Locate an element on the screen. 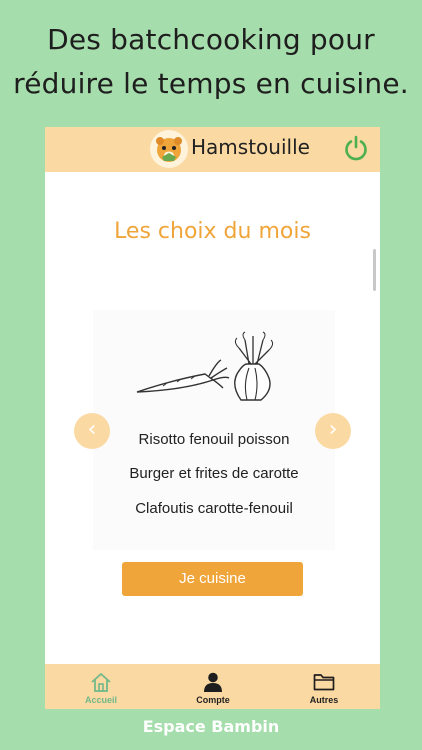 This screenshot has height=750, width=422. carrot-fennel-icon is located at coordinates (218, 366).